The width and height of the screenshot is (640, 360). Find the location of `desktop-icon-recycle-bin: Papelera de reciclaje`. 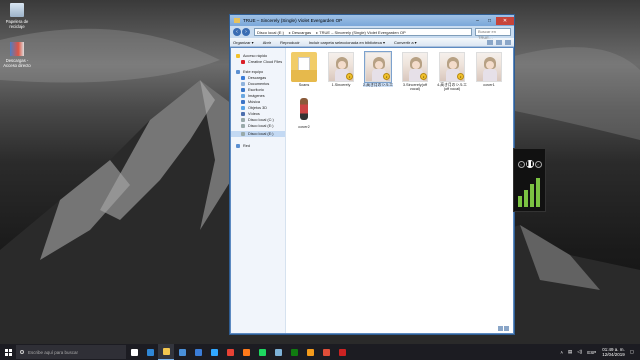

desktop-icon-recycle-bin: Papelera de reciclaje is located at coordinates (17, 16).